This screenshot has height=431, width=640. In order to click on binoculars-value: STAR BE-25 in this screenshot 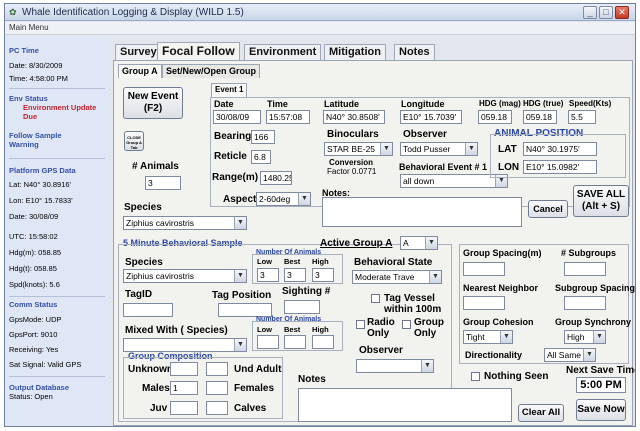, I will do `click(351, 149)`.